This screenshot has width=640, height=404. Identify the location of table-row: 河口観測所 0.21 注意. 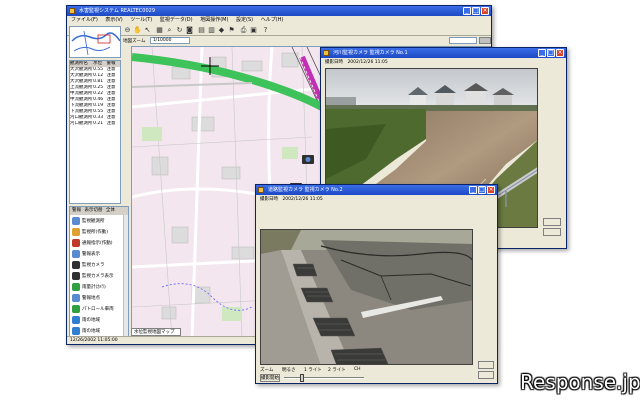
(95, 124).